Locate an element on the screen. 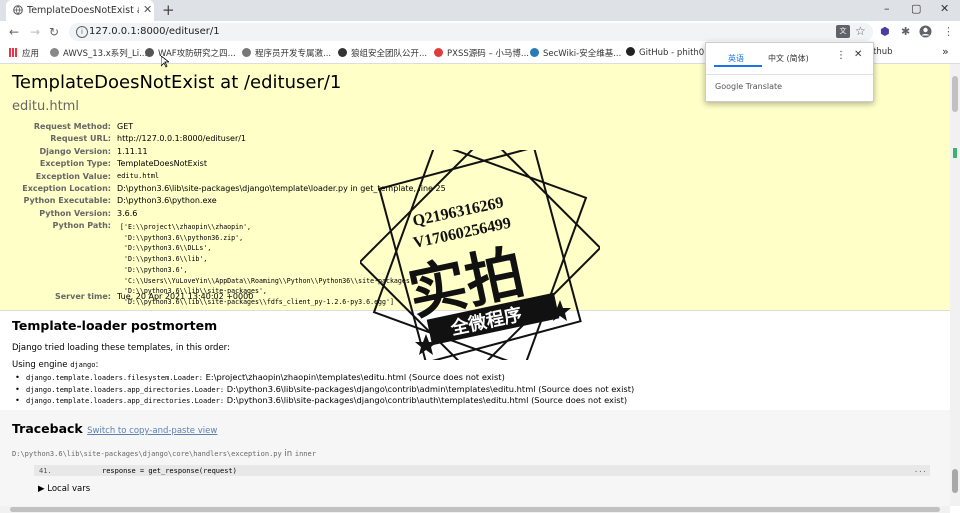 Image resolution: width=960 pixels, height=513 pixels. url-text: 127.0.0.1:8000/edituser/1 is located at coordinates (154, 31).